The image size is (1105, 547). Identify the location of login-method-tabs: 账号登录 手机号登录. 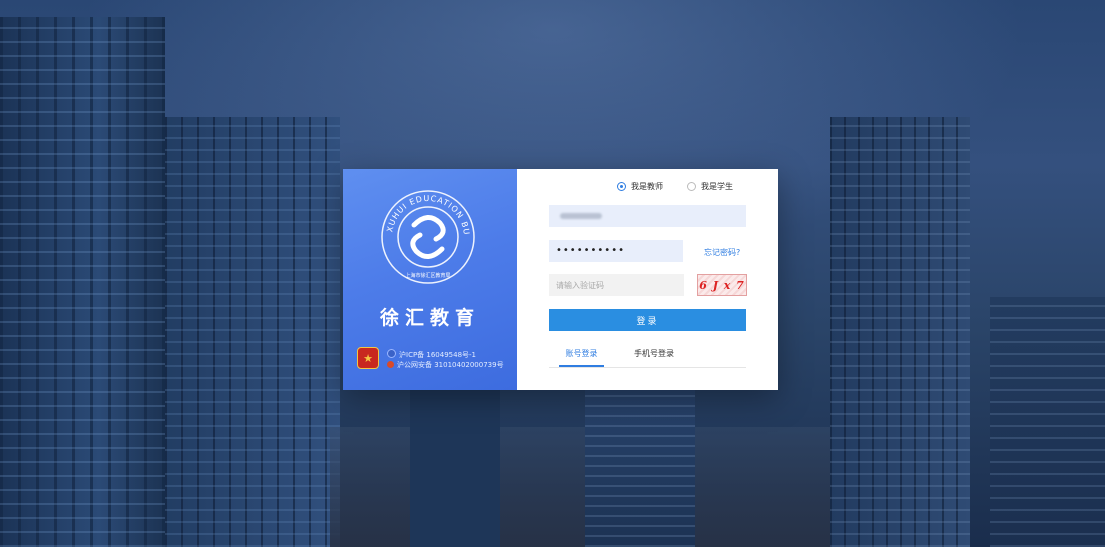
(647, 356).